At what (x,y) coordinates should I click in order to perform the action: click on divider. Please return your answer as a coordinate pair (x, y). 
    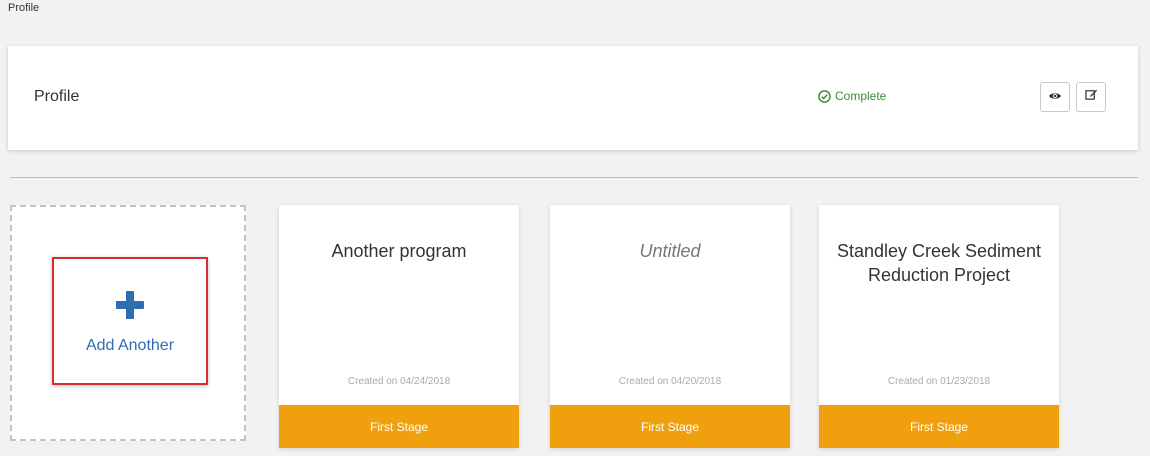
    Looking at the image, I should click on (574, 177).